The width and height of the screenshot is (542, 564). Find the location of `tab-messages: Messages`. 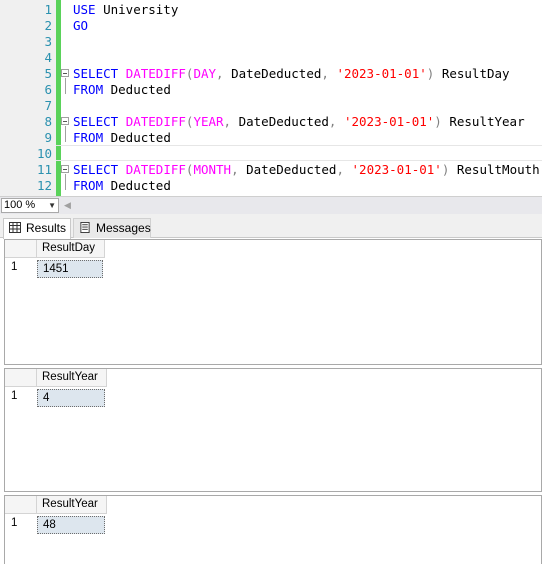

tab-messages: Messages is located at coordinates (112, 228).